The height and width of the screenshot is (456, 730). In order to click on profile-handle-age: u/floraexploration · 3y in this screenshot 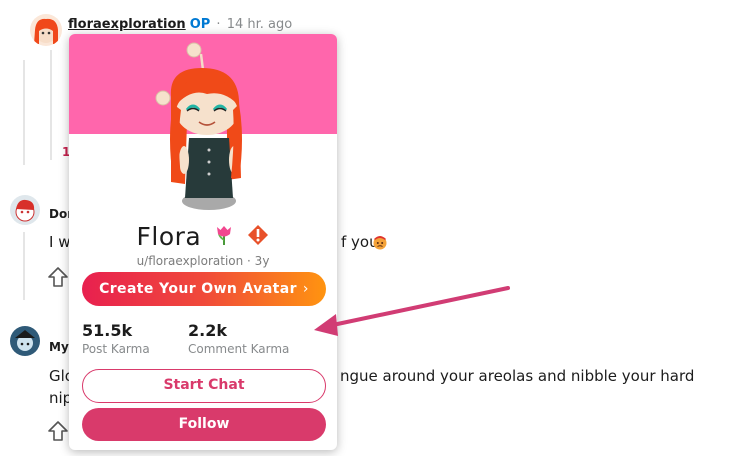, I will do `click(203, 261)`.